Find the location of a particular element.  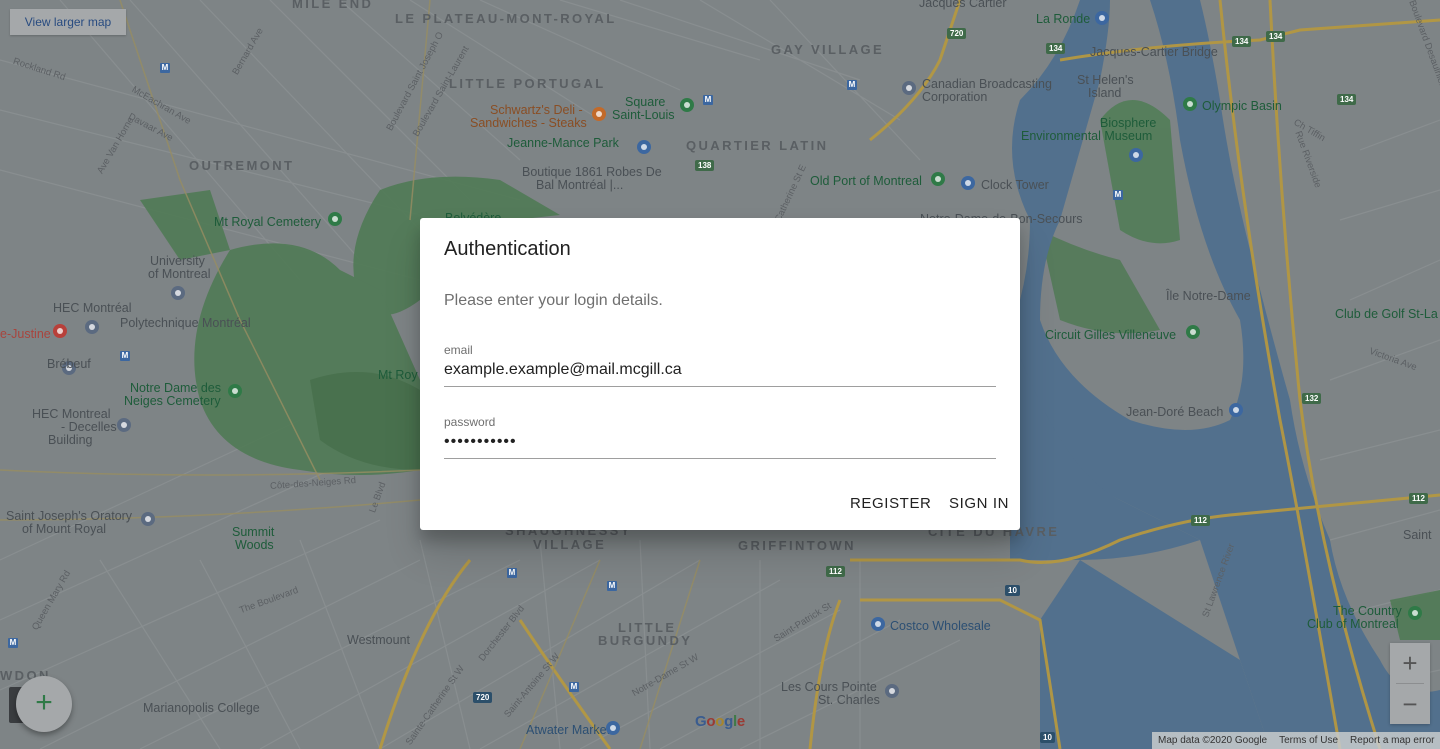

church-pin-icon is located at coordinates (148, 519).